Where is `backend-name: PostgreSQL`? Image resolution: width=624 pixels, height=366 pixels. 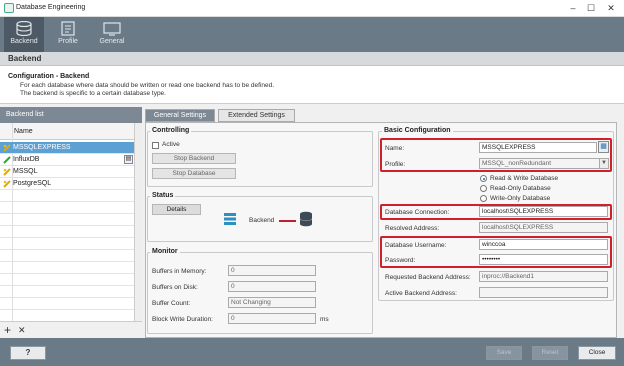 backend-name: PostgreSQL is located at coordinates (32, 183).